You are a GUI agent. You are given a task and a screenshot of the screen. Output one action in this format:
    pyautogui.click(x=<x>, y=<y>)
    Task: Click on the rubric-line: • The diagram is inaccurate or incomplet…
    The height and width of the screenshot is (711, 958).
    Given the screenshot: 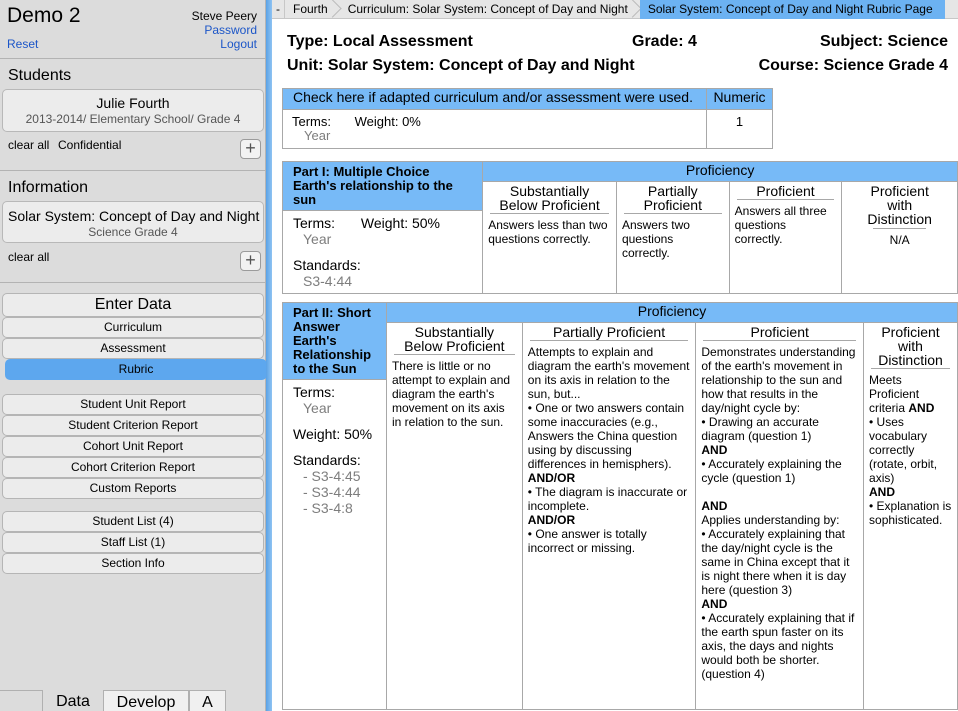 What is the action you would take?
    pyautogui.click(x=607, y=499)
    